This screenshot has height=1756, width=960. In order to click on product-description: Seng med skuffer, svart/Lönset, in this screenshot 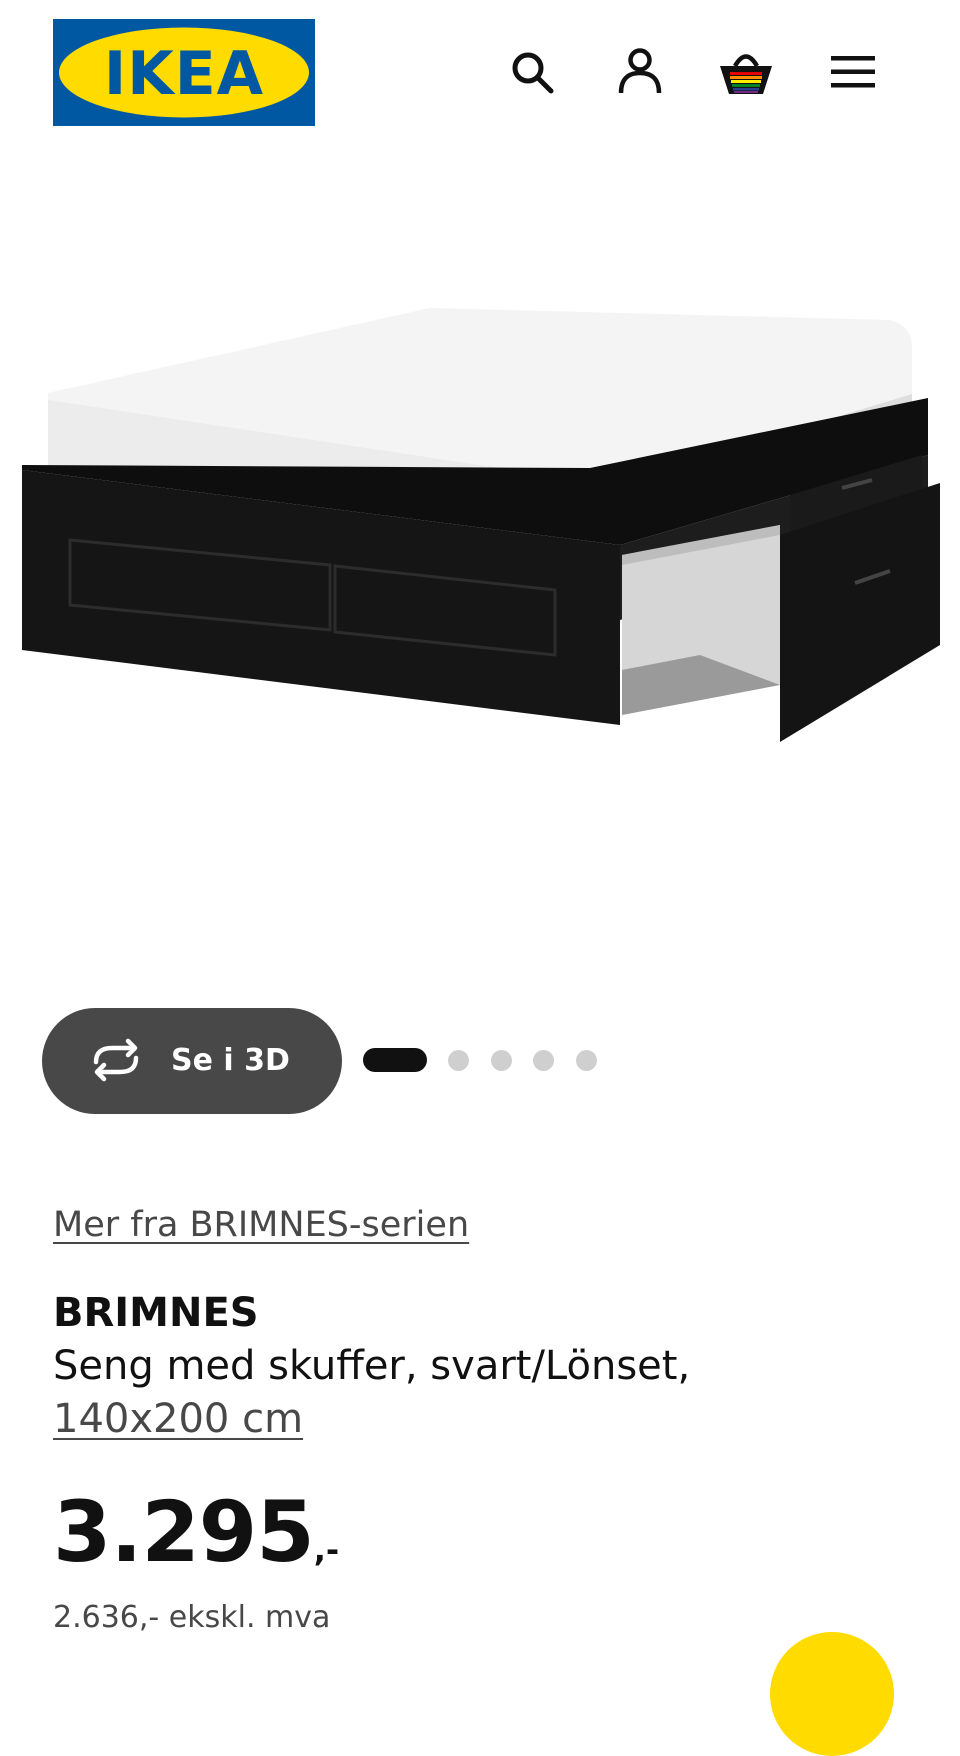, I will do `click(372, 1366)`.